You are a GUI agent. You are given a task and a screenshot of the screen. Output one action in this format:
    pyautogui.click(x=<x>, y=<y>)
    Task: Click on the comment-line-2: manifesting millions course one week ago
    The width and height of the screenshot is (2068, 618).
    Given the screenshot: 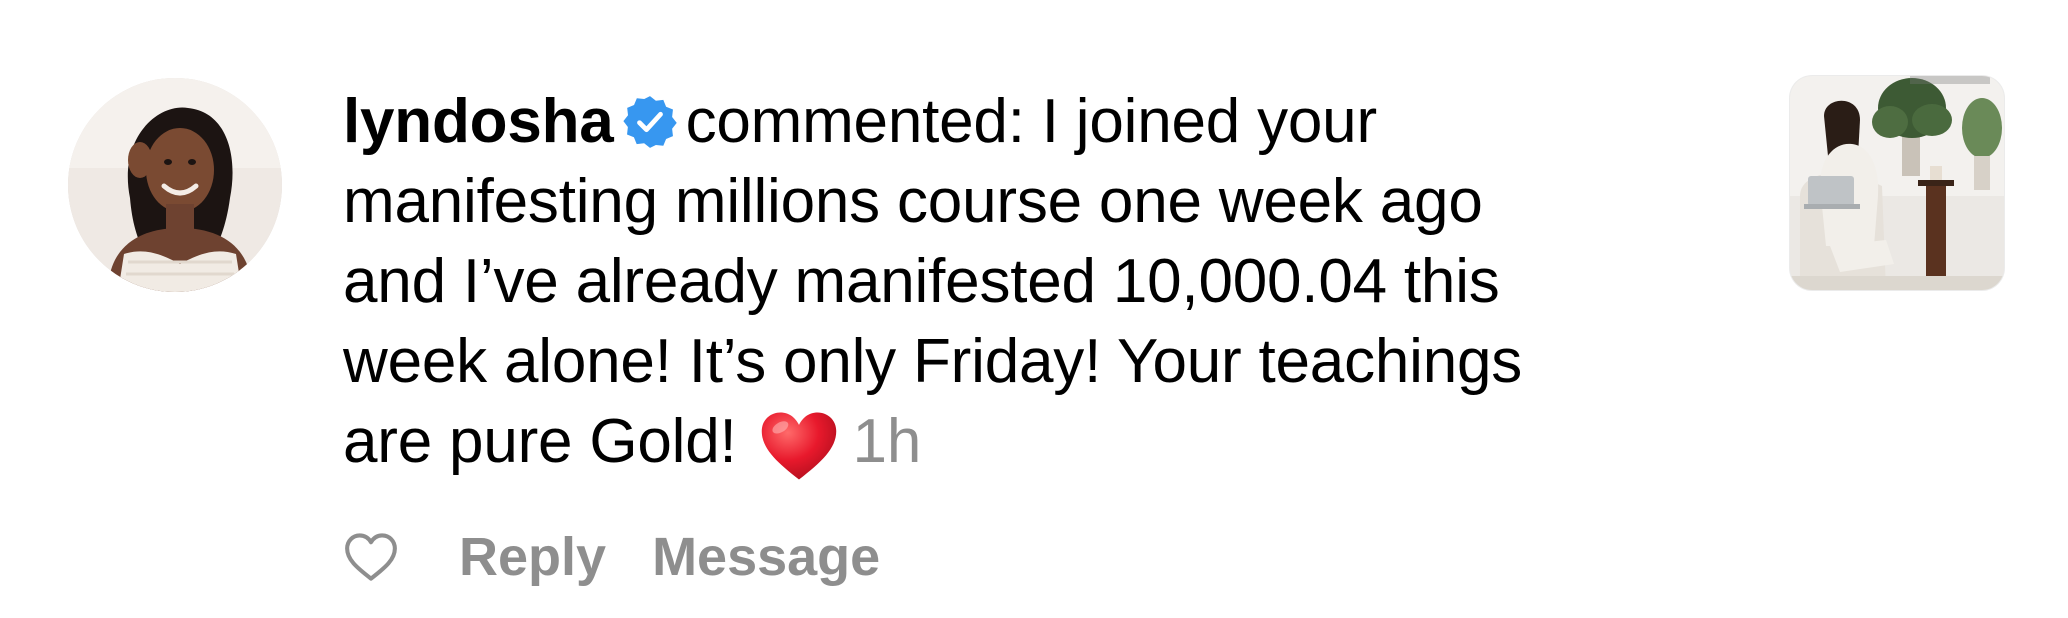 What is the action you would take?
    pyautogui.click(x=913, y=201)
    